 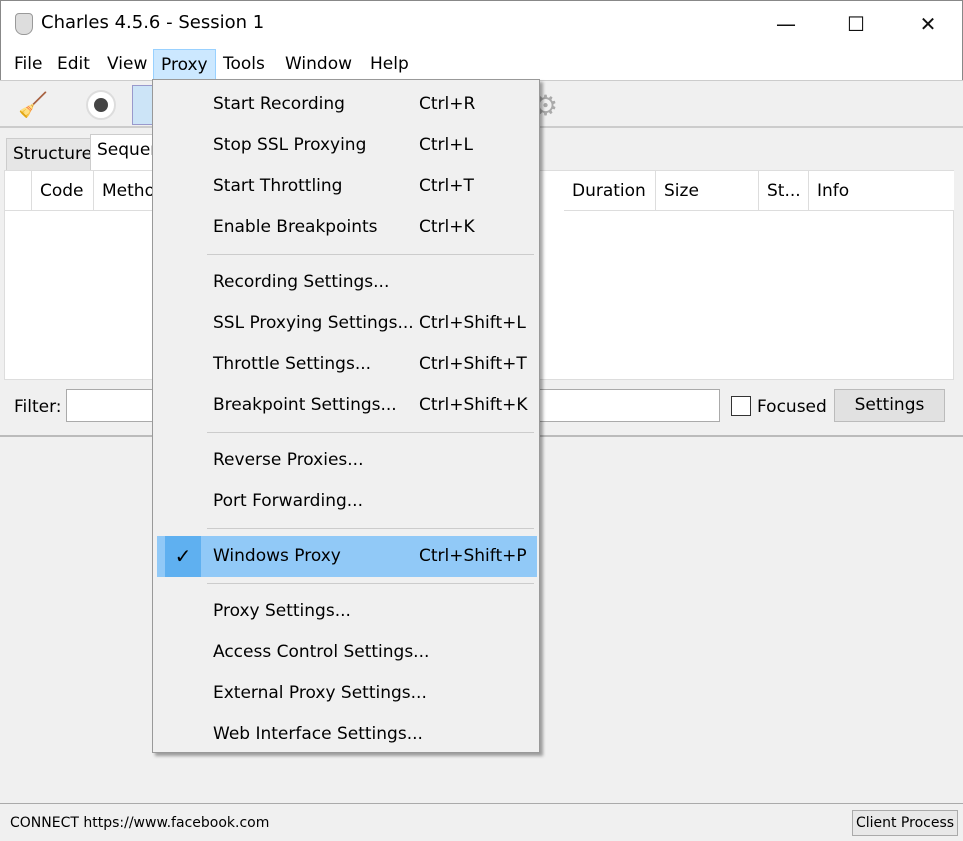 What do you see at coordinates (295, 227) in the screenshot?
I see `menu-item-label: Enable Breakpoints` at bounding box center [295, 227].